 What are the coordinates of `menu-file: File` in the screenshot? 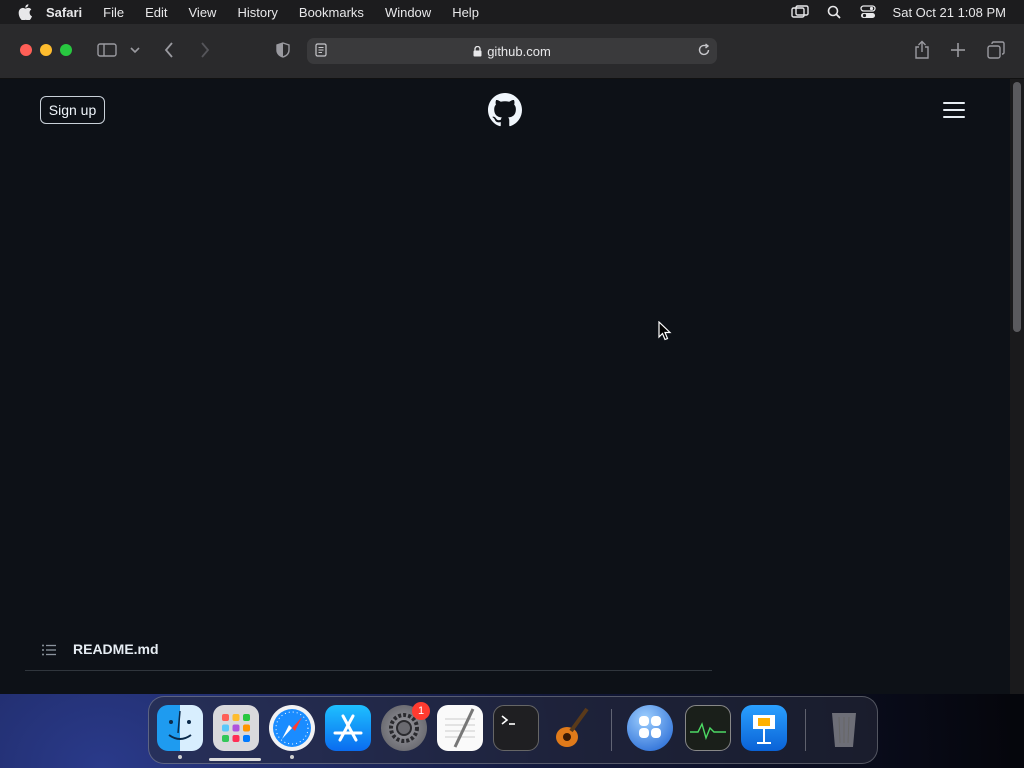 It's located at (113, 12).